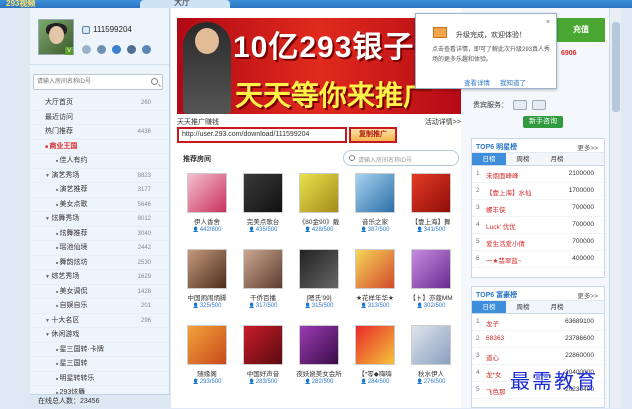  Describe the element at coordinates (543, 122) in the screenshot. I see `newbie-help-button: 新手咨询` at that location.